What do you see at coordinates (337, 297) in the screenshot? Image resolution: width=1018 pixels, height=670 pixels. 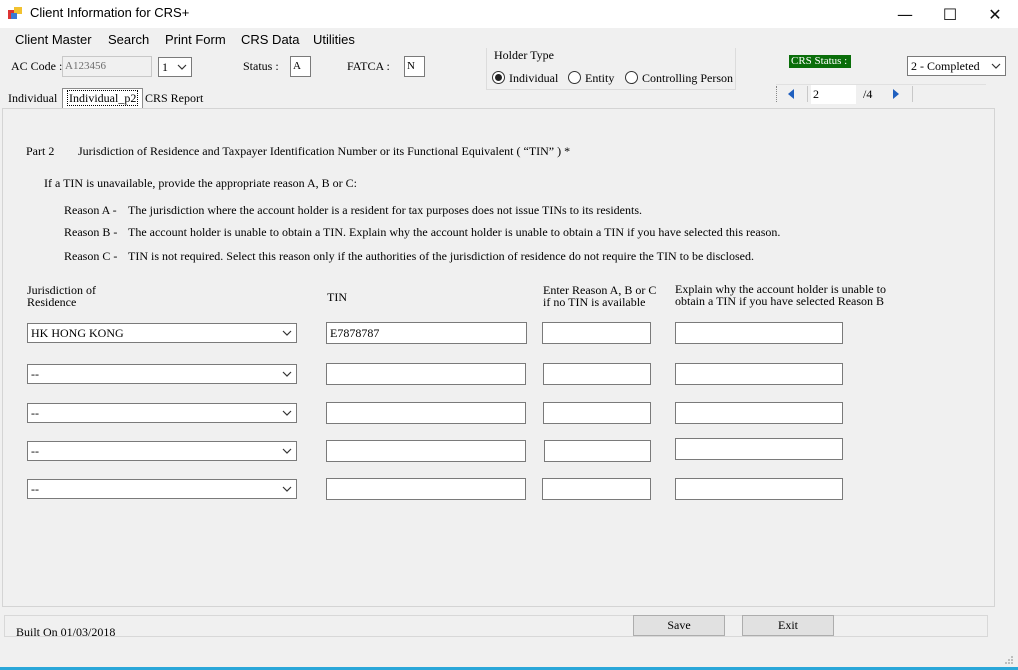 I see `column-header-tin: TIN` at bounding box center [337, 297].